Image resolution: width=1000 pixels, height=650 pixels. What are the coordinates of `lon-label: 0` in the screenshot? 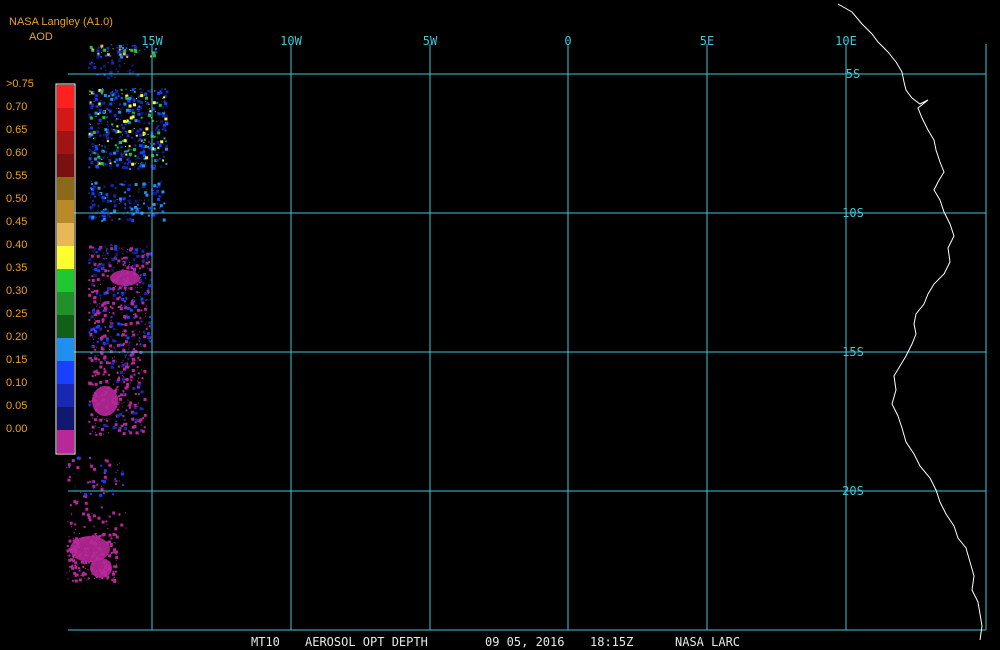 It's located at (567, 41).